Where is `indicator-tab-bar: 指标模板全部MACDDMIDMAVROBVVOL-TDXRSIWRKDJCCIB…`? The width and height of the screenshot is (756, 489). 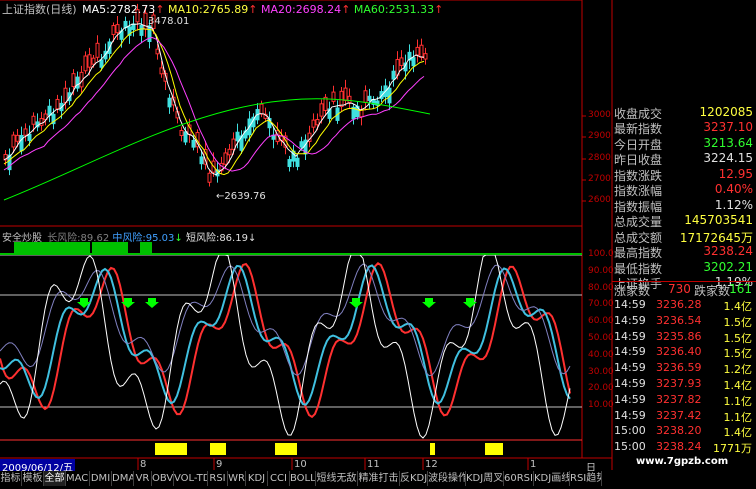
indicator-tab-bar: 指标模板全部MACDDMIDMAVROBVVOL-TDXRSIWRKDJCCIB… is located at coordinates (378, 479).